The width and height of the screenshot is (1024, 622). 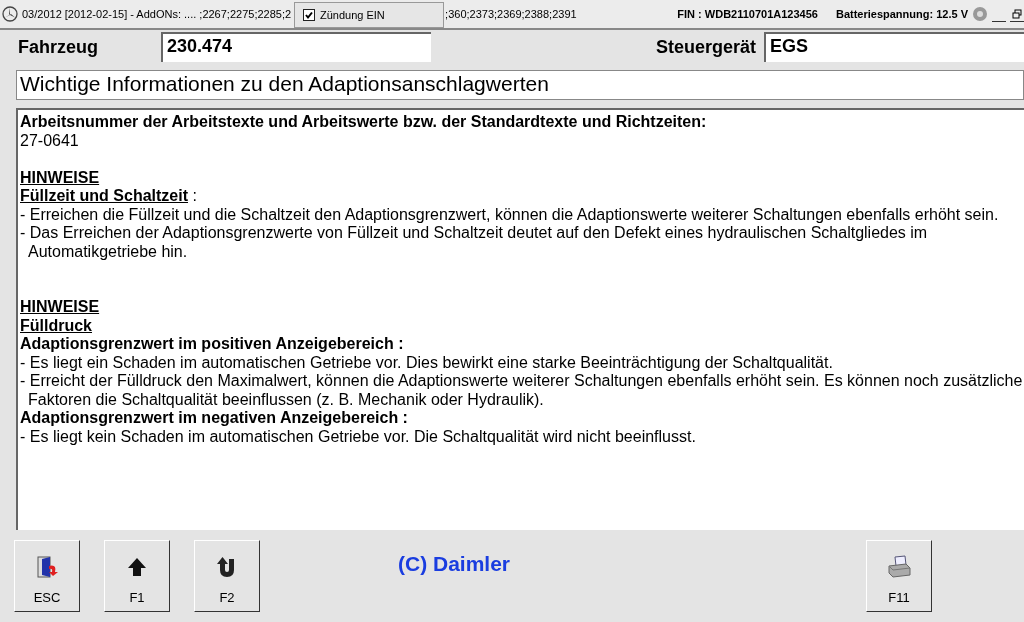 I want to click on fin-label: FIN : WDB2110701A123456, so click(x=747, y=14).